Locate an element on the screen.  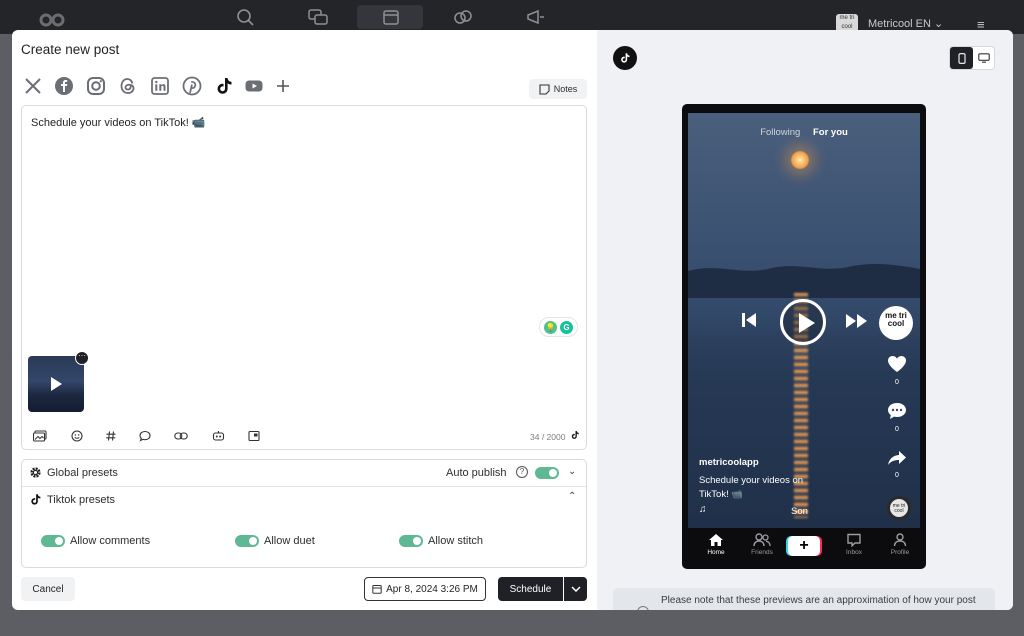
allow-stitch-toggle is located at coordinates (411, 541).